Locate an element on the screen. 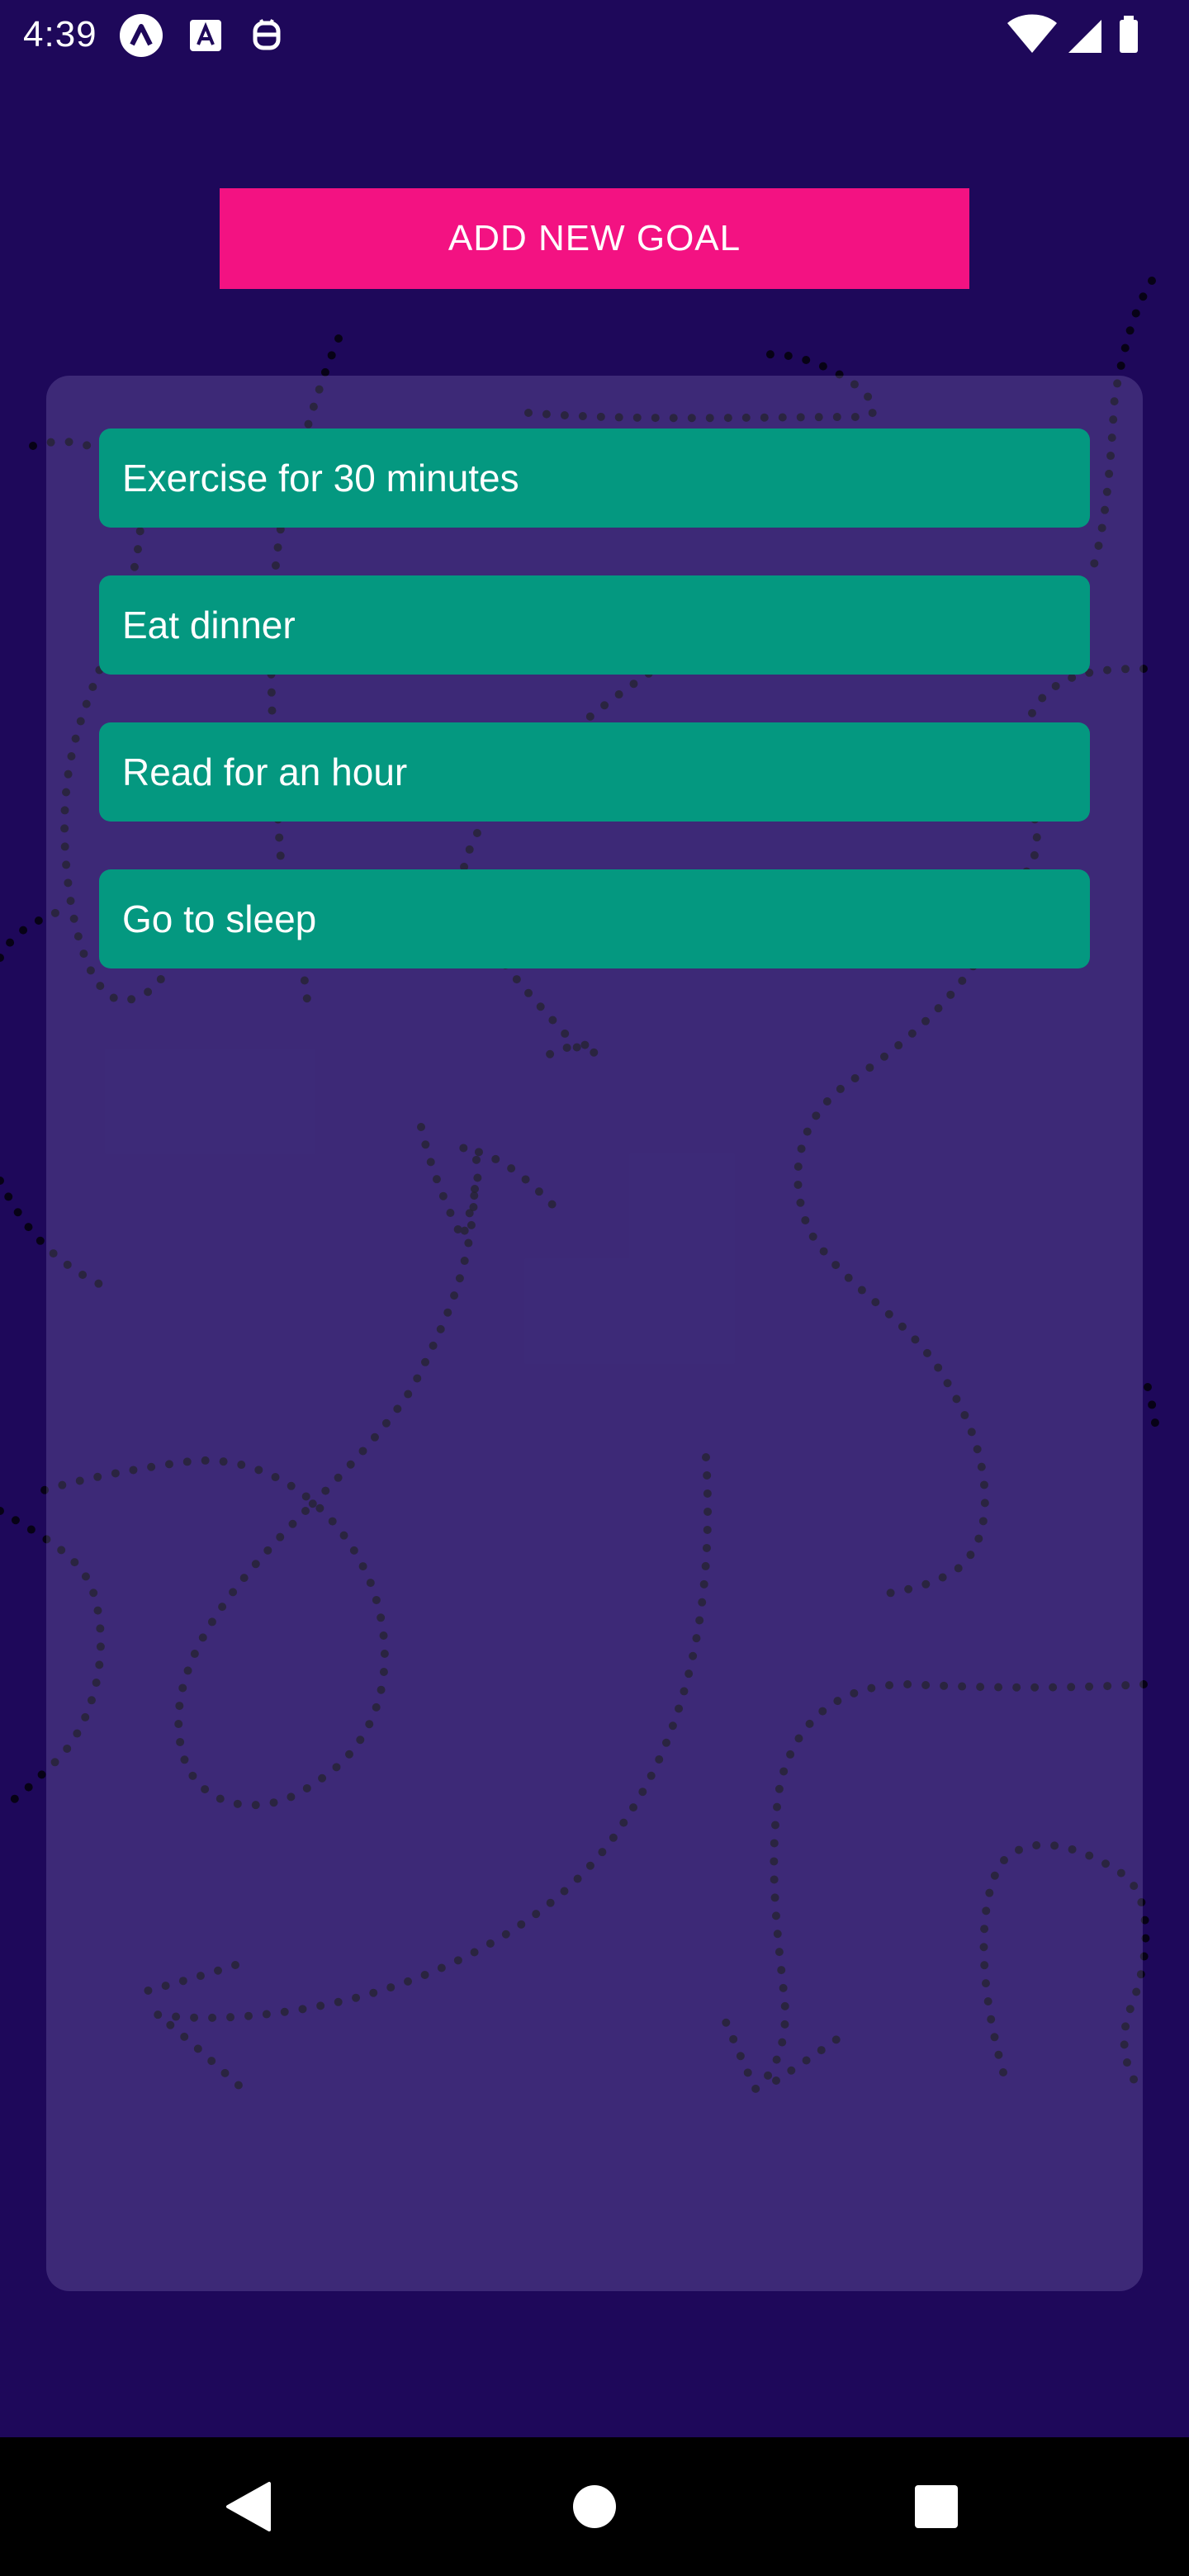 The image size is (1189, 2576). status-right-icons is located at coordinates (1072, 33).